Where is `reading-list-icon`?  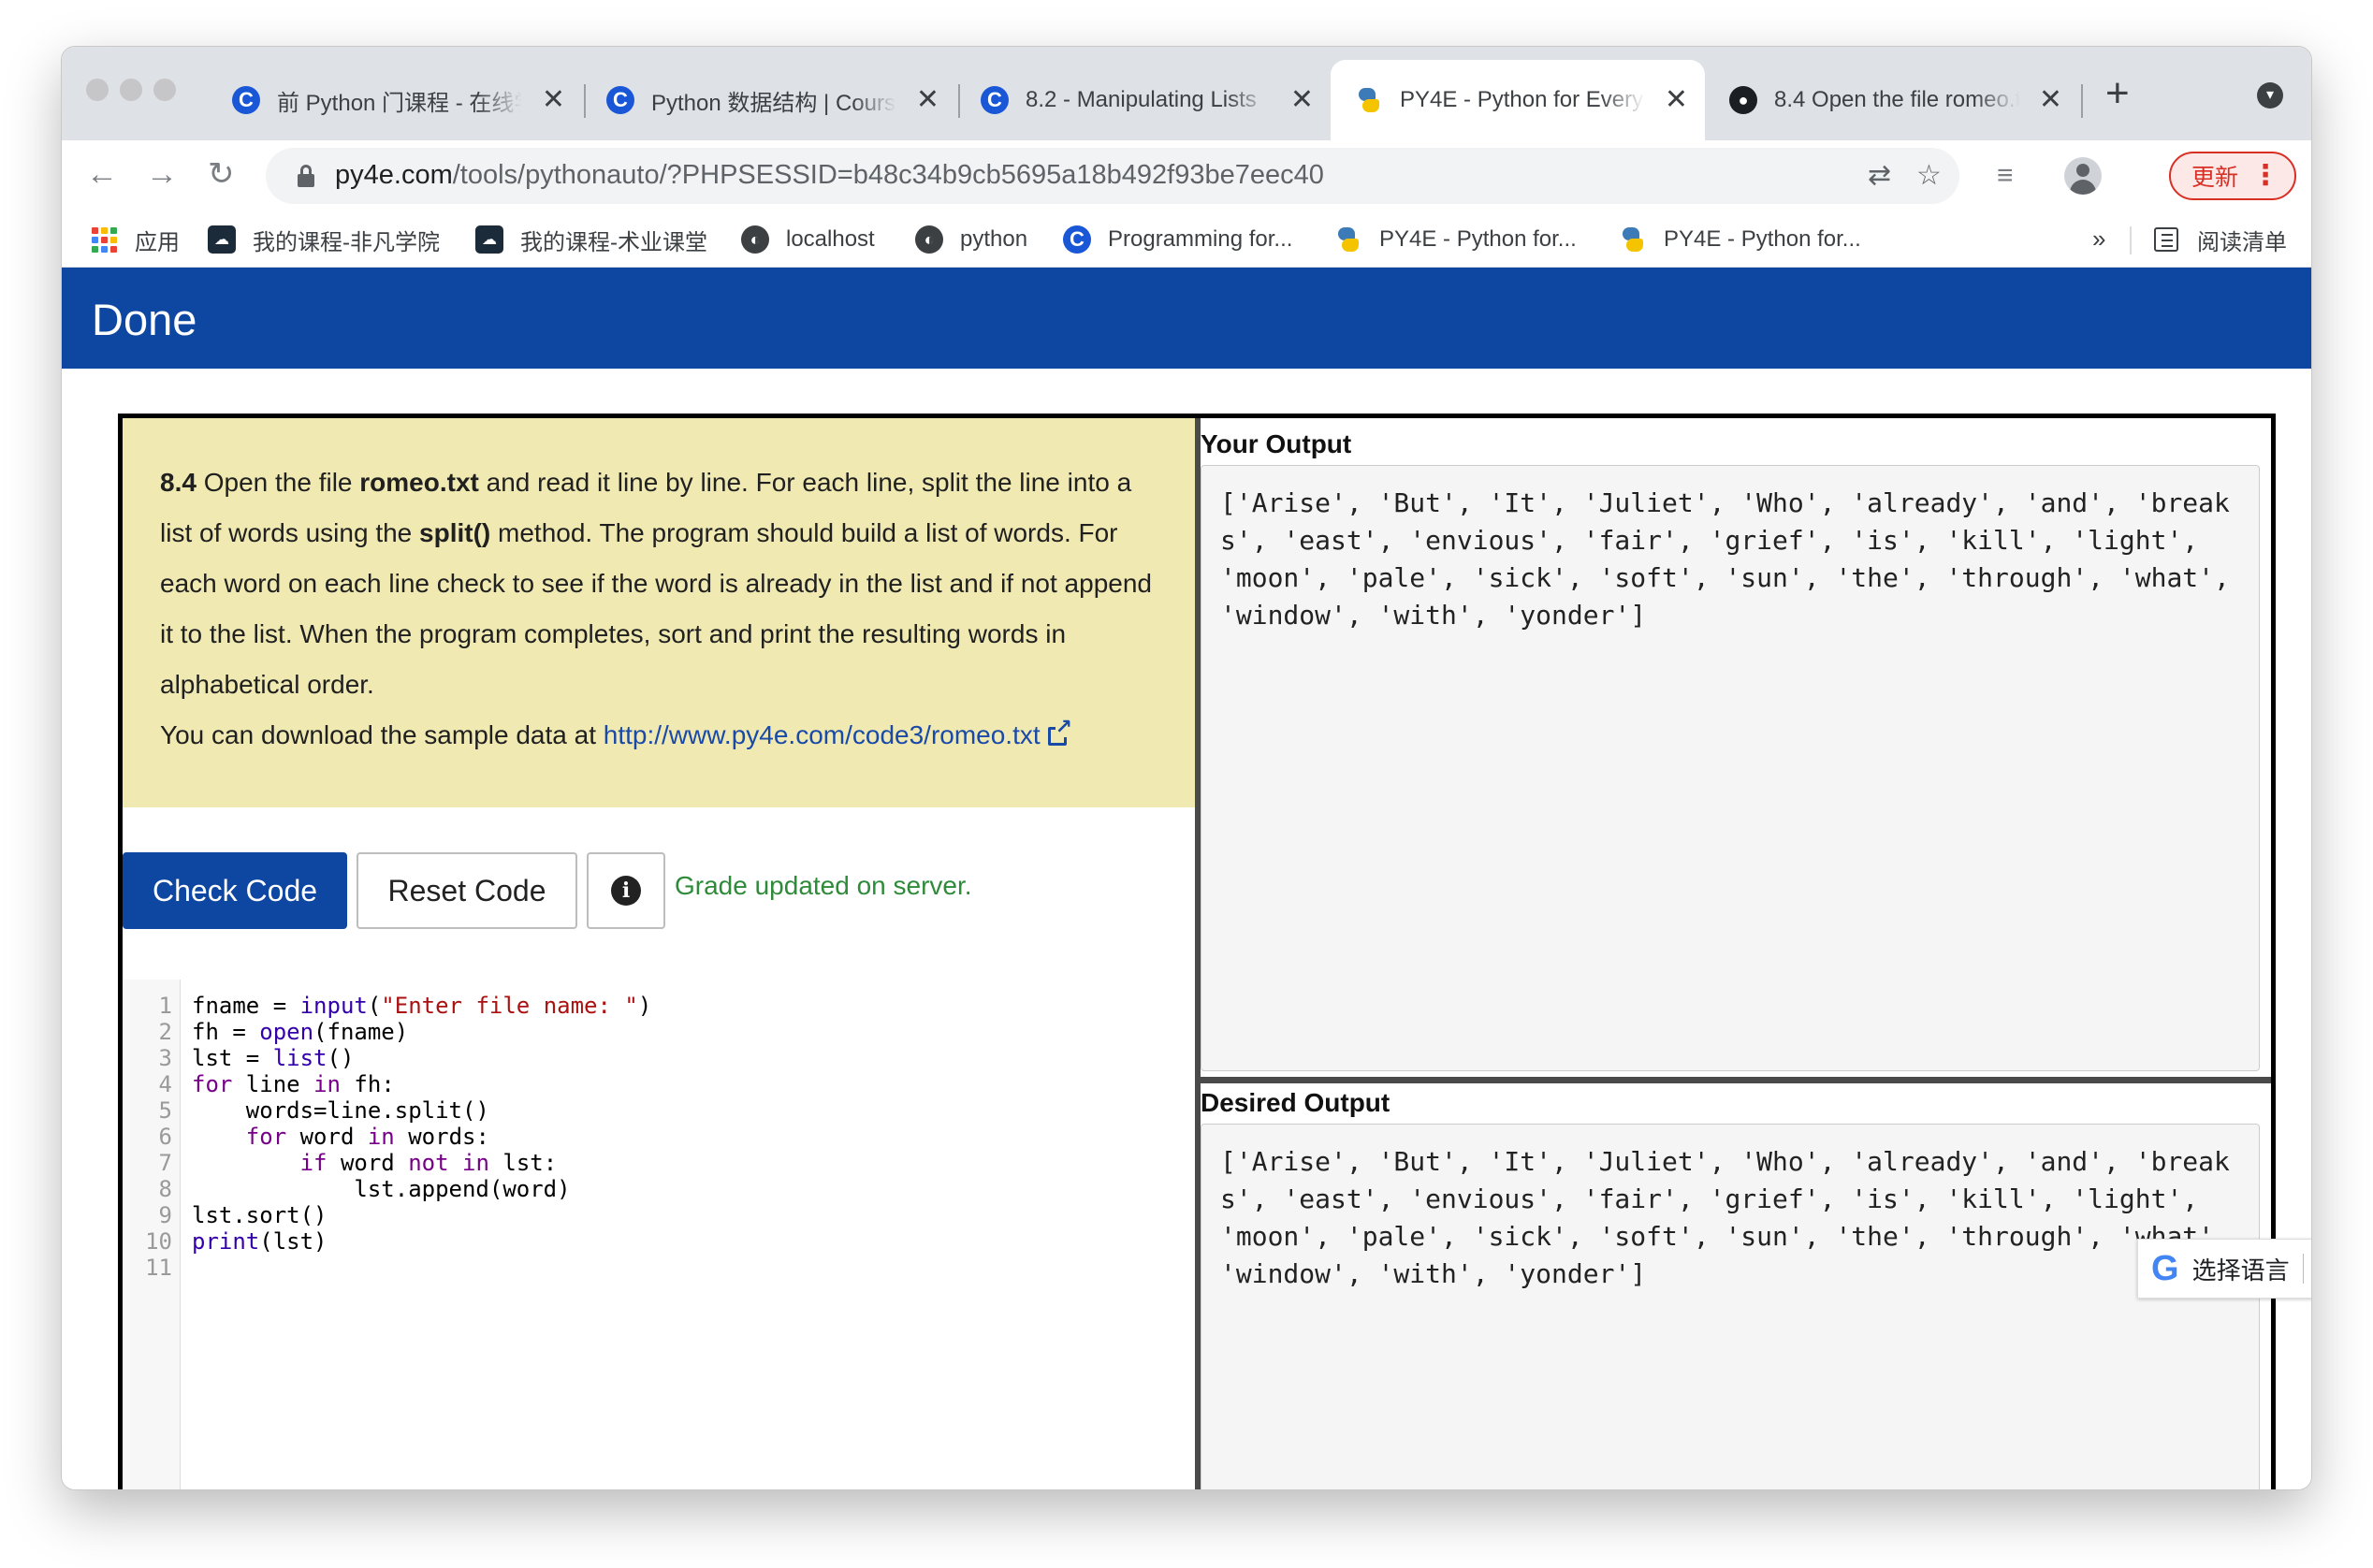 reading-list-icon is located at coordinates (2166, 239).